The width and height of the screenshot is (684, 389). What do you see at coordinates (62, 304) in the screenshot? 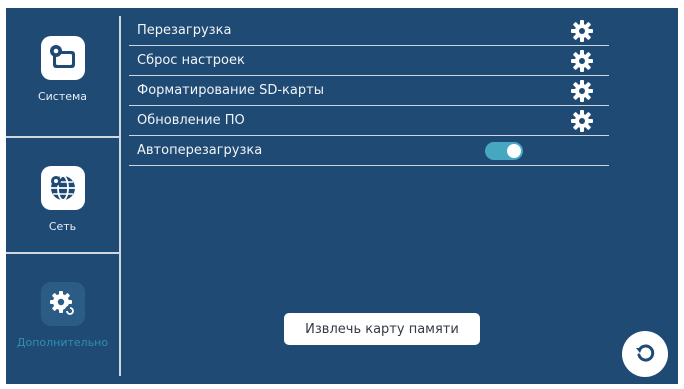
I see `advanced-gear-icon` at bounding box center [62, 304].